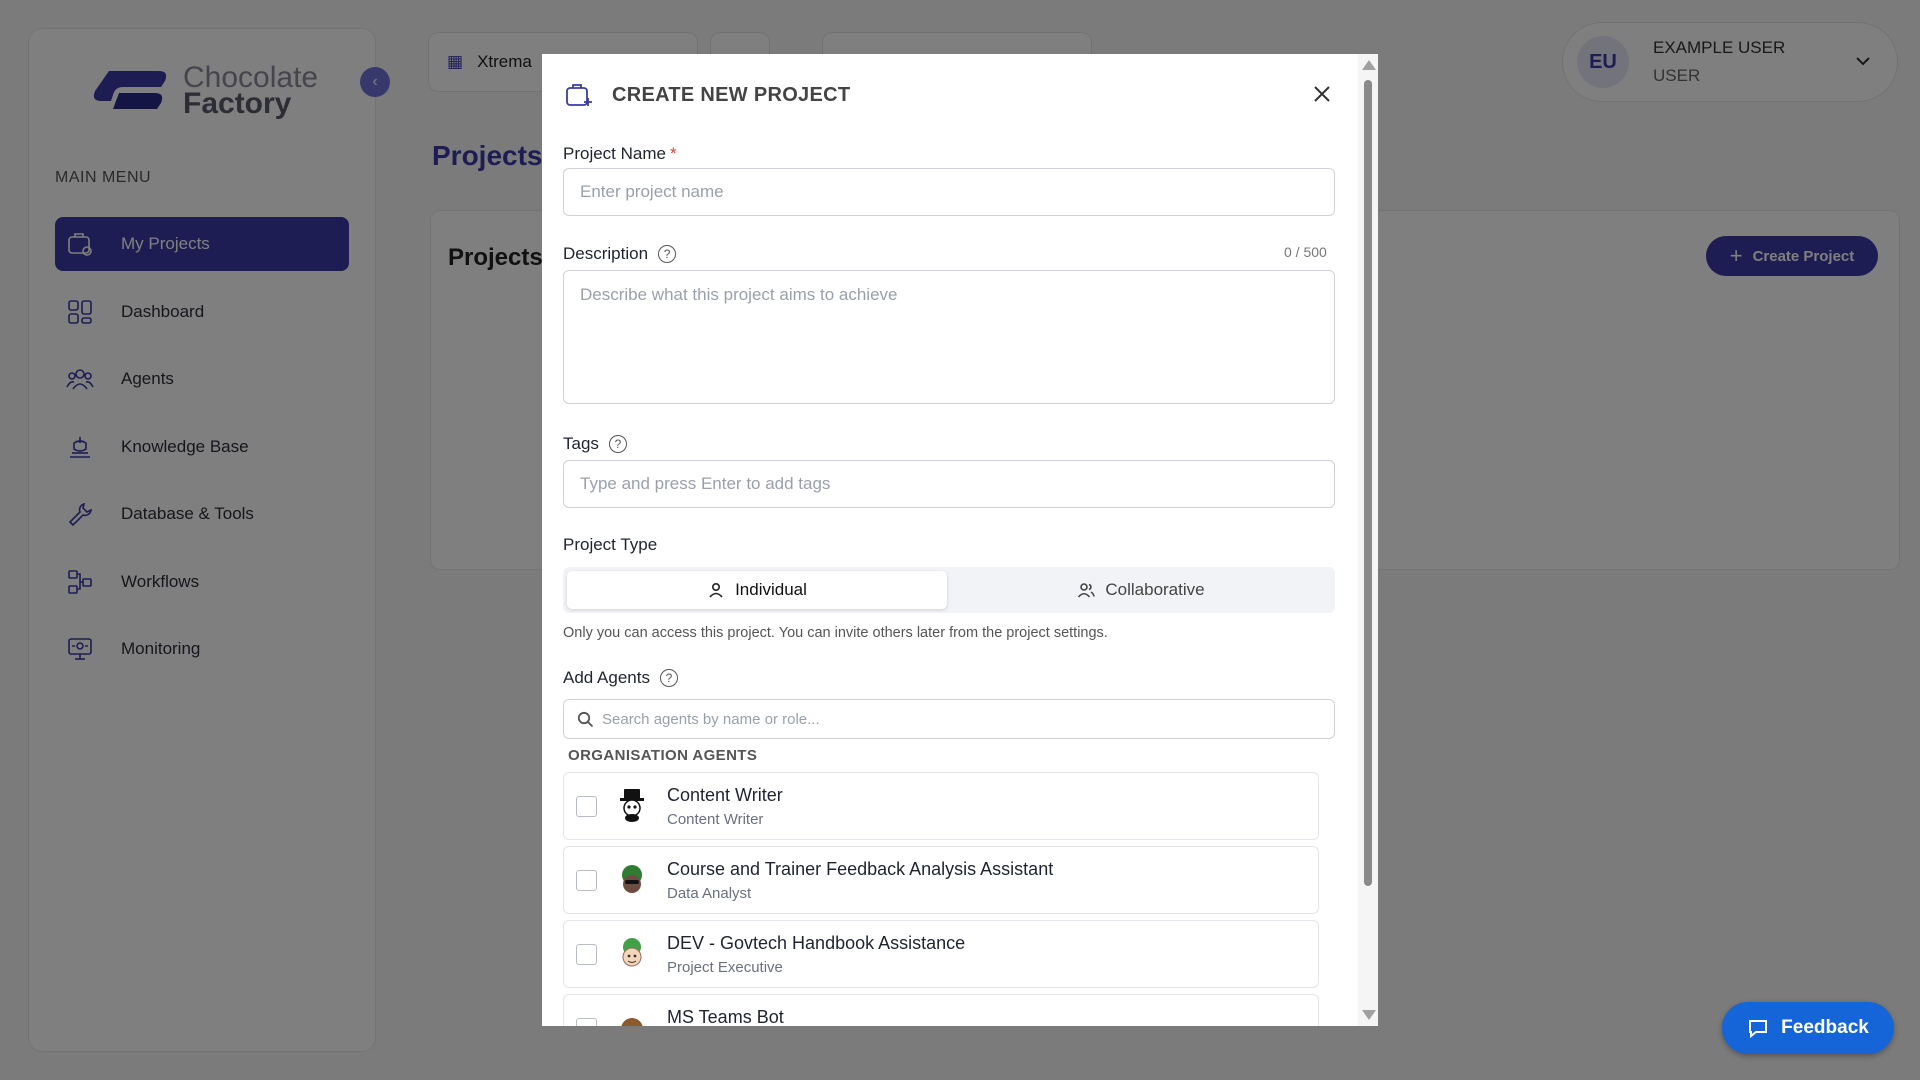 This screenshot has height=1080, width=1920. What do you see at coordinates (709, 893) in the screenshot?
I see `agent-role: Data Analyst` at bounding box center [709, 893].